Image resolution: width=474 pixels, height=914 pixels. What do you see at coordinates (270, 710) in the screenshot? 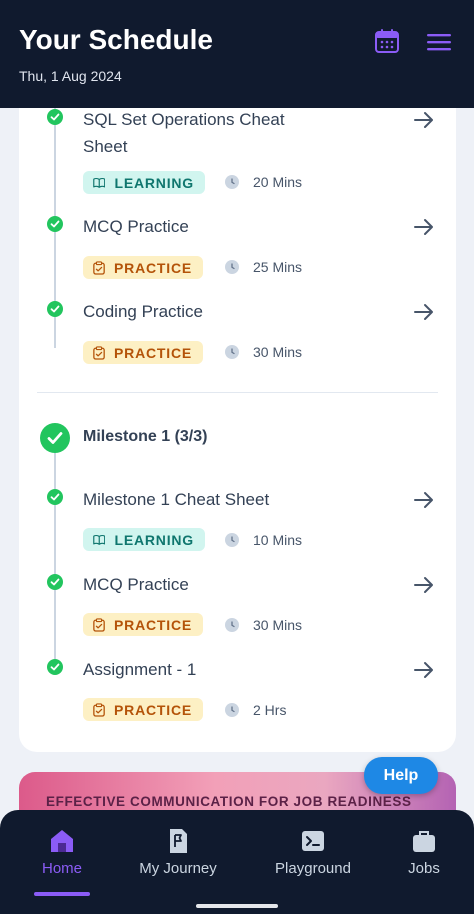
I see `duration-text: 2 Hrs` at bounding box center [270, 710].